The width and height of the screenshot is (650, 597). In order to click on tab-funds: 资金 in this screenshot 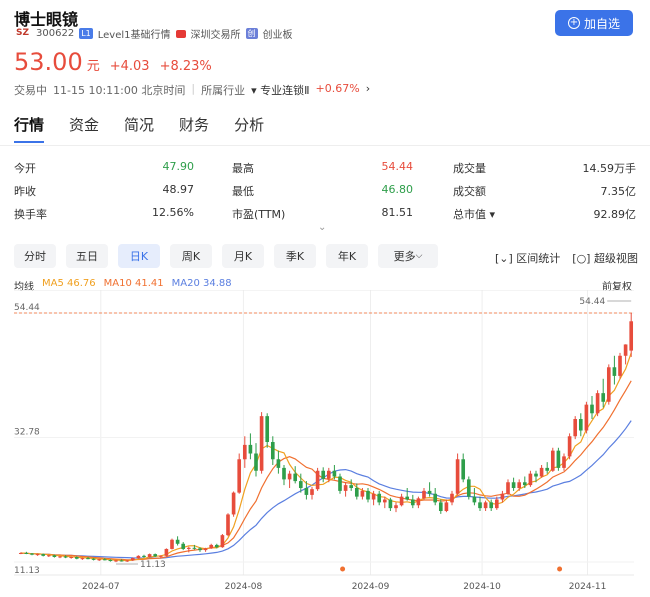, I will do `click(84, 124)`.